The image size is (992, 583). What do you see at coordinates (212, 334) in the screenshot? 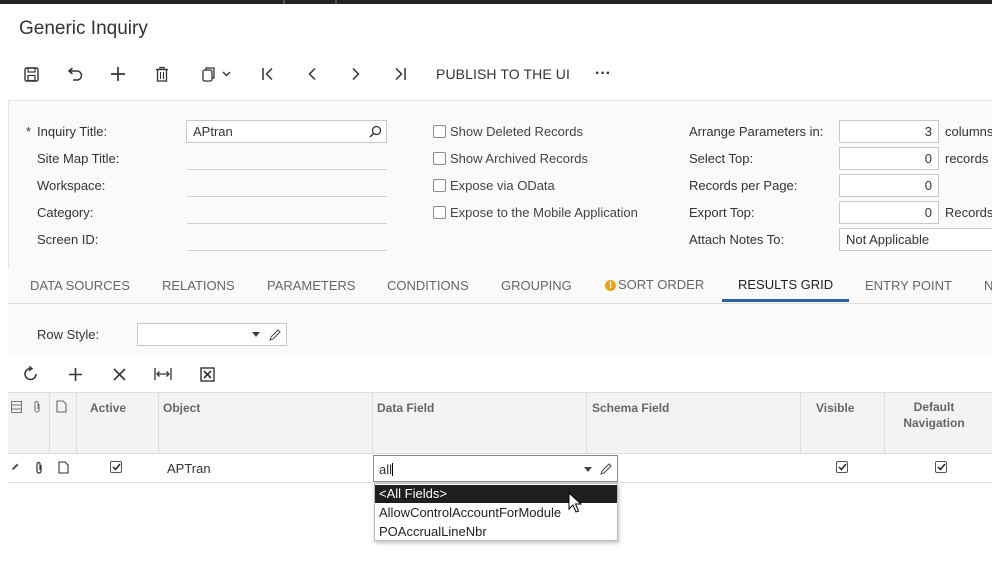
I see `row-style-select` at bounding box center [212, 334].